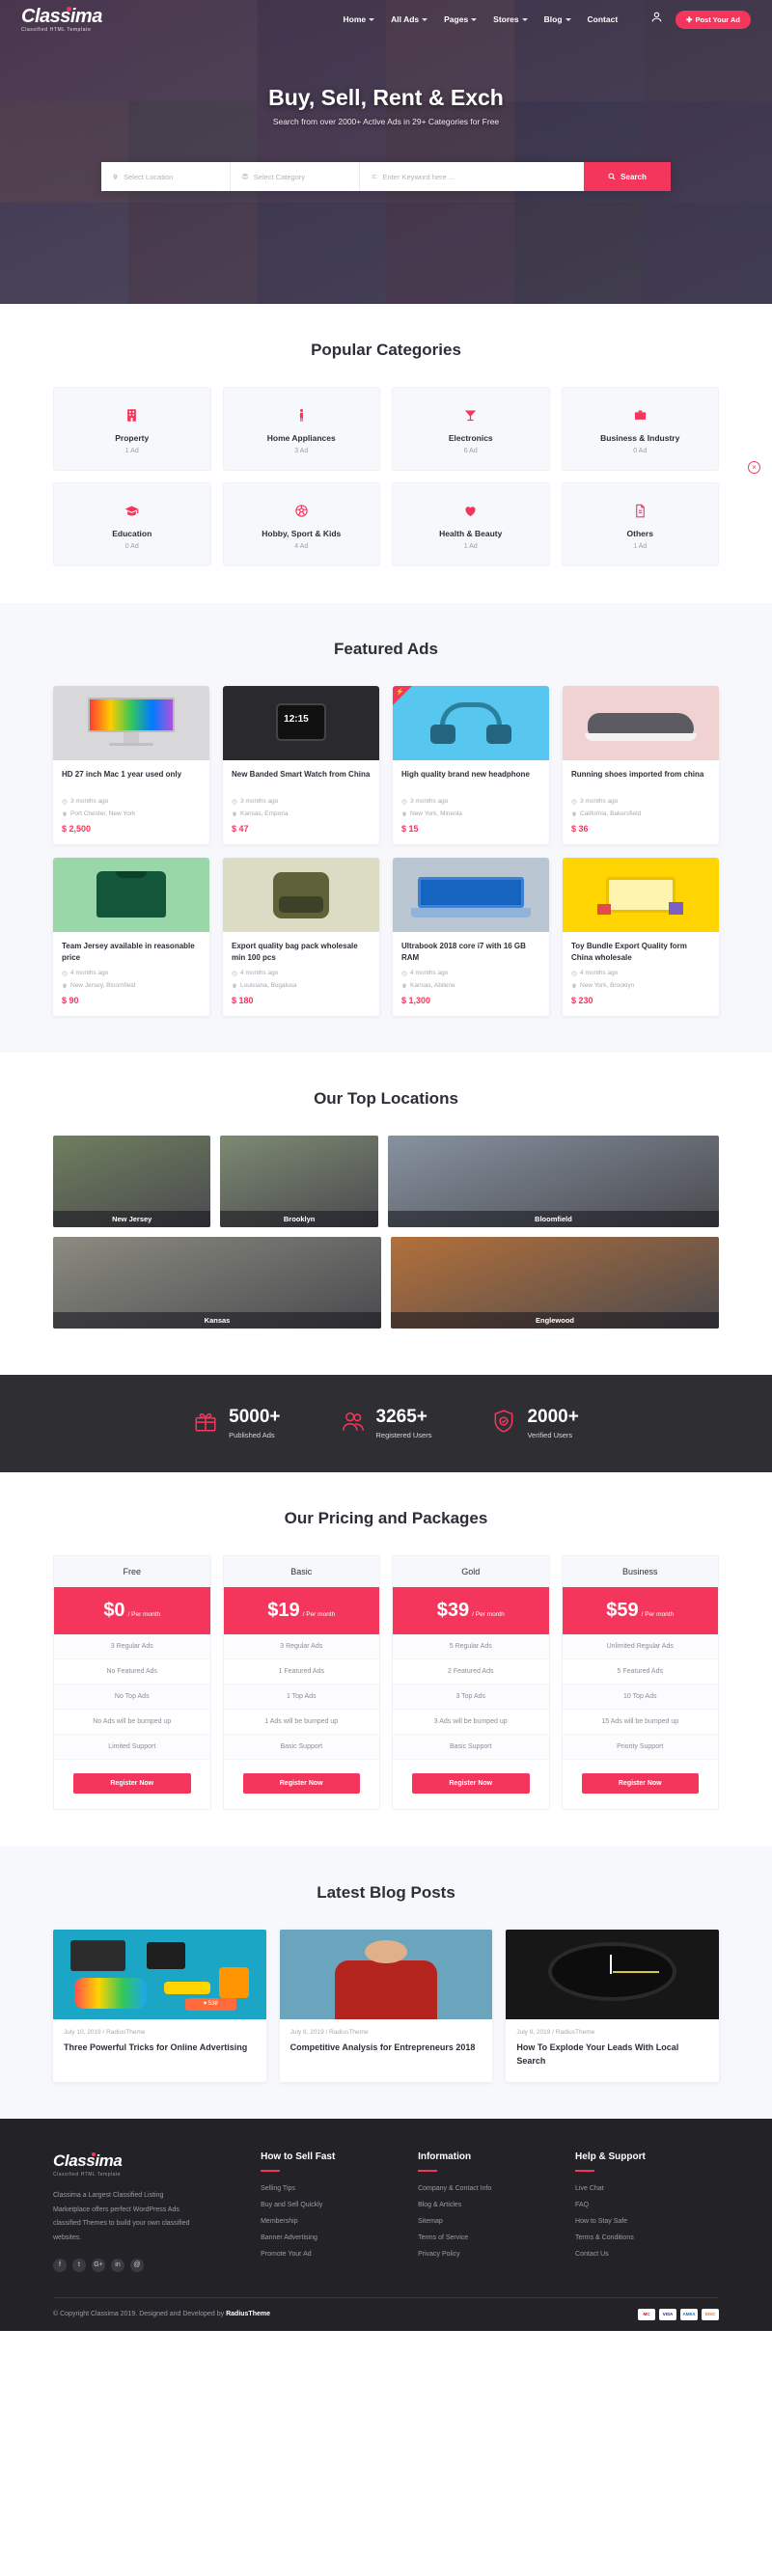  Describe the element at coordinates (647, 2205) in the screenshot. I see `footer-link: FAQ` at that location.